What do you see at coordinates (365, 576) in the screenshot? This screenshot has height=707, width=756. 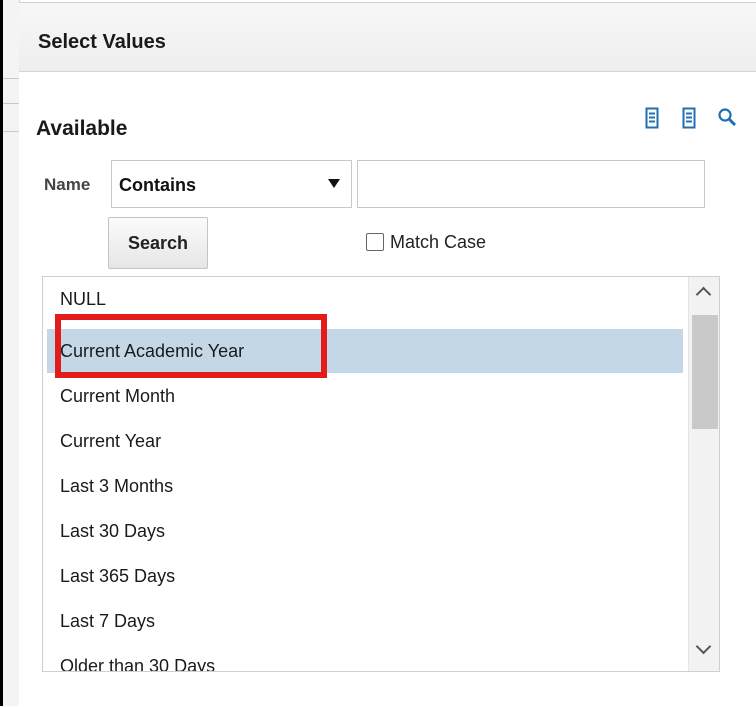 I see `list-item: Last 365 Days` at bounding box center [365, 576].